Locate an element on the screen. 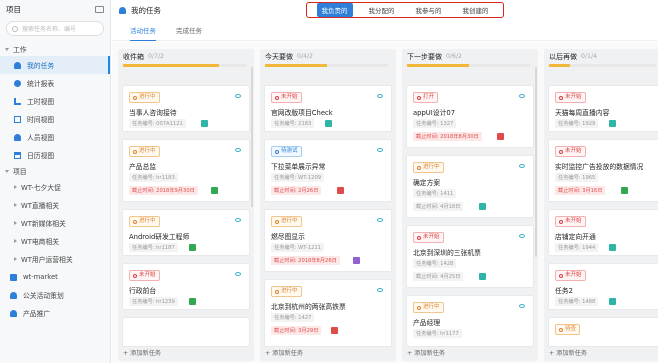 The width and height of the screenshot is (658, 363). project-label: WT新媒体相关 is located at coordinates (43, 224).